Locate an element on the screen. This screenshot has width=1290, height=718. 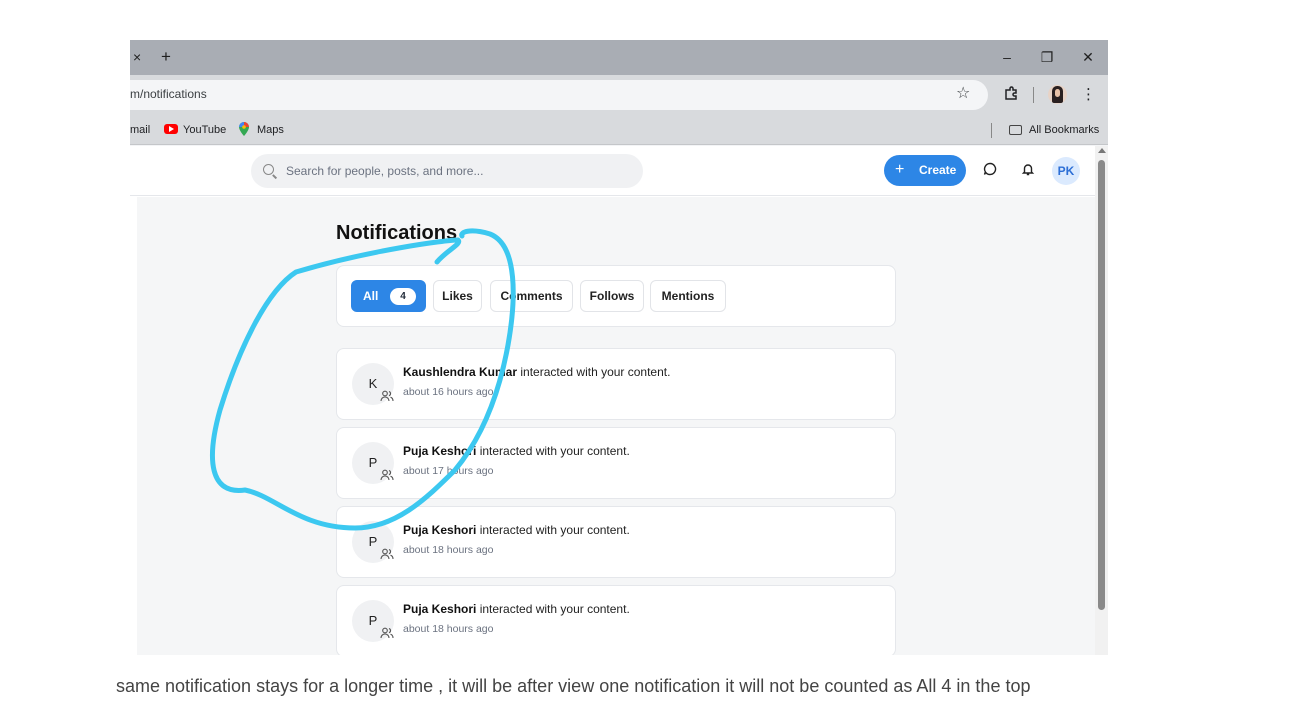
tab-strip: × + – ❐ ✕ is located at coordinates (619, 57).